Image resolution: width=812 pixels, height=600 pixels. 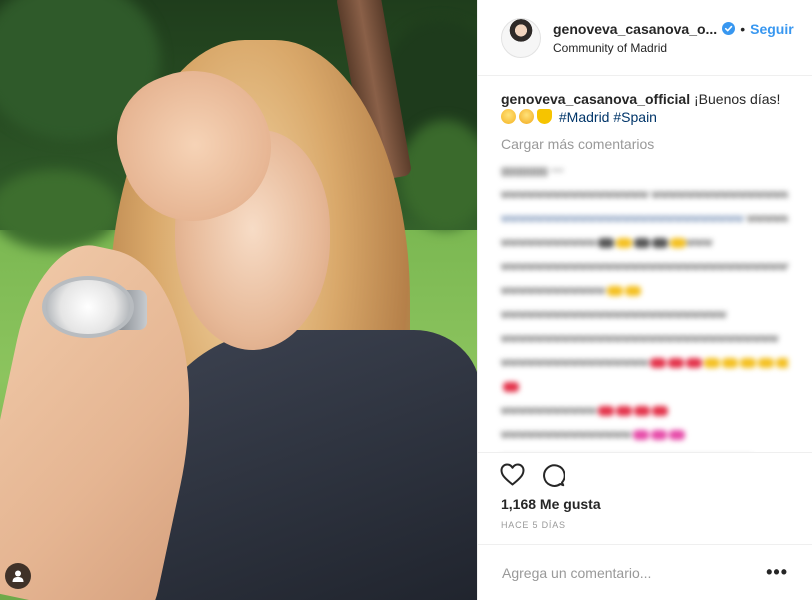 What do you see at coordinates (645, 528) in the screenshot?
I see `post-timestamp: HACE 5 DÍAS` at bounding box center [645, 528].